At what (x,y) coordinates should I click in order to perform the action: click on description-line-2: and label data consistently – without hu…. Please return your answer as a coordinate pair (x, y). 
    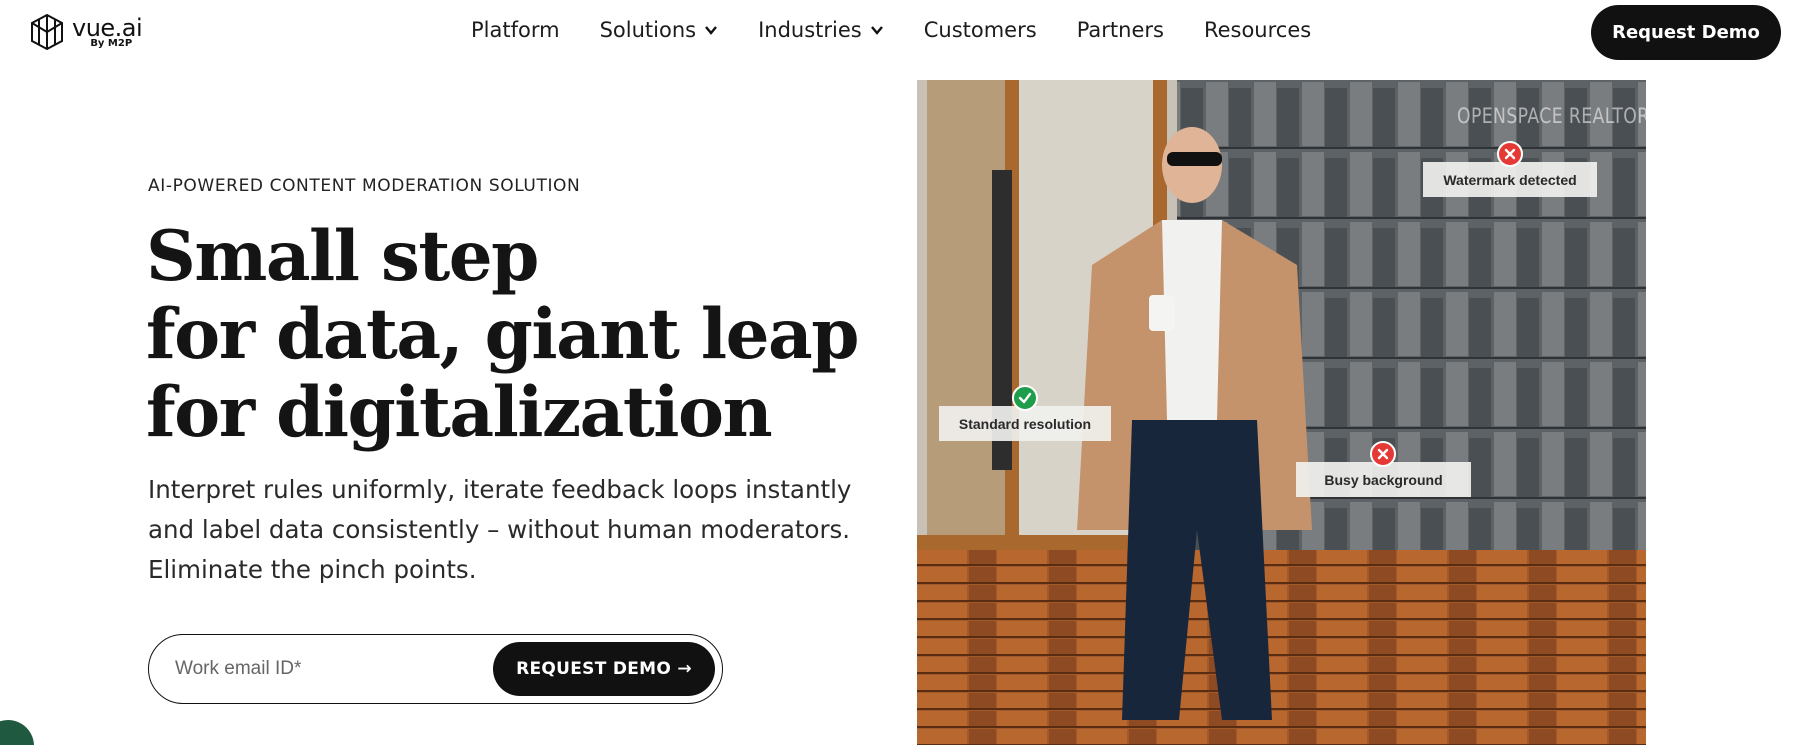
    Looking at the image, I should click on (499, 529).